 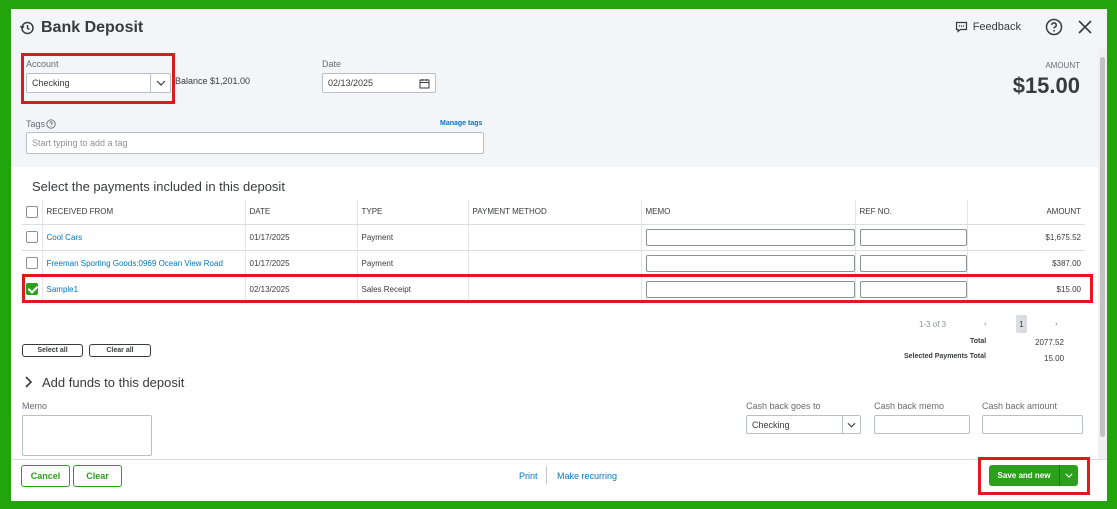 I want to click on selected-total-label: Selected Payments Total, so click(x=945, y=356).